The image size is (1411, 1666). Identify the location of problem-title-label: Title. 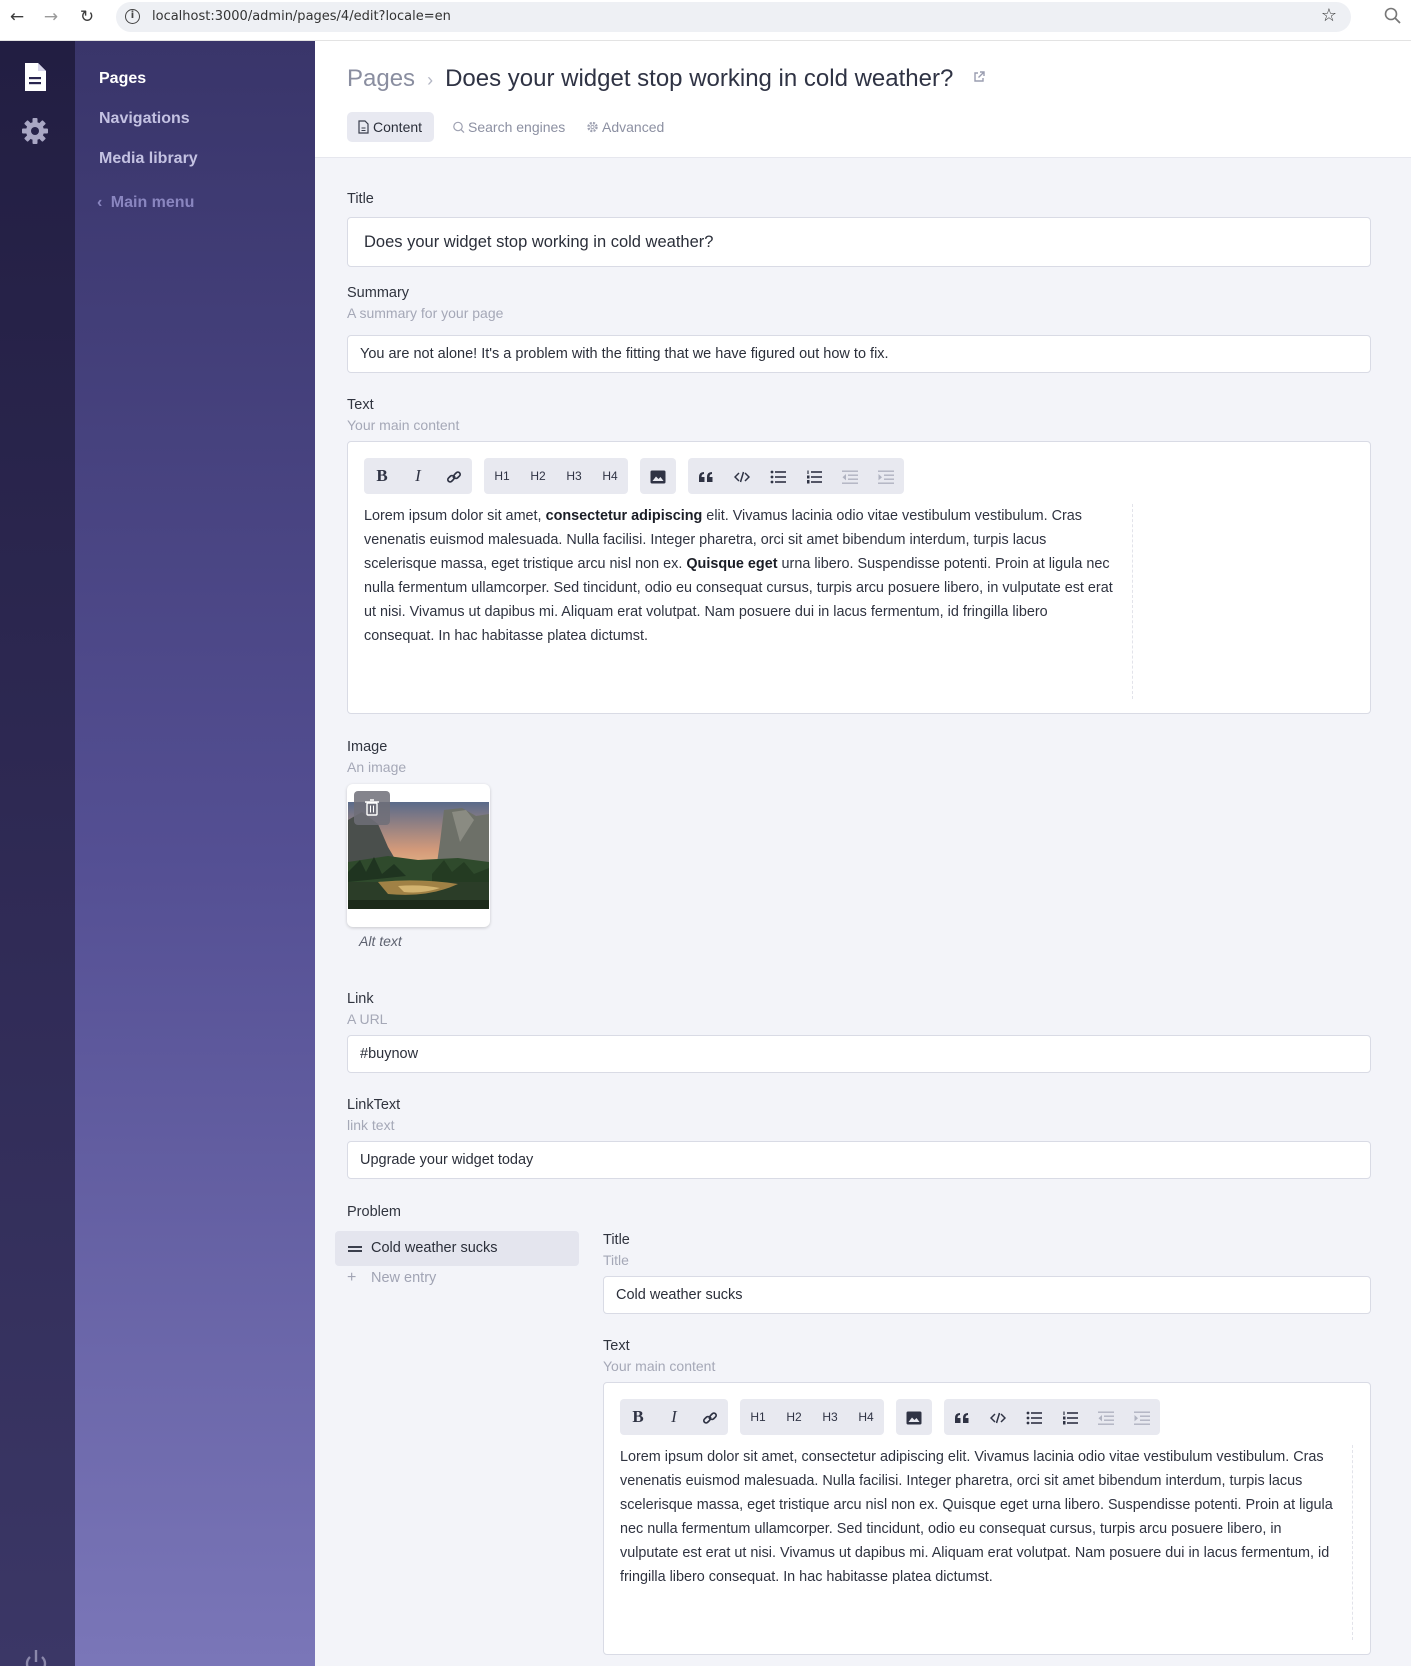
(616, 1240).